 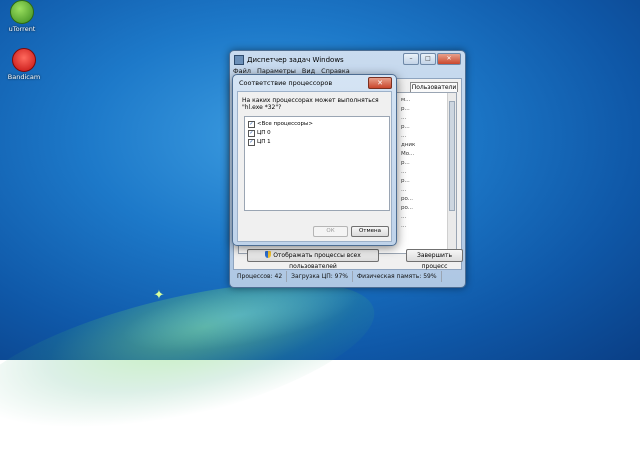 I want to click on window-titlebar: Диспетчер задач Windows, so click(x=289, y=60).